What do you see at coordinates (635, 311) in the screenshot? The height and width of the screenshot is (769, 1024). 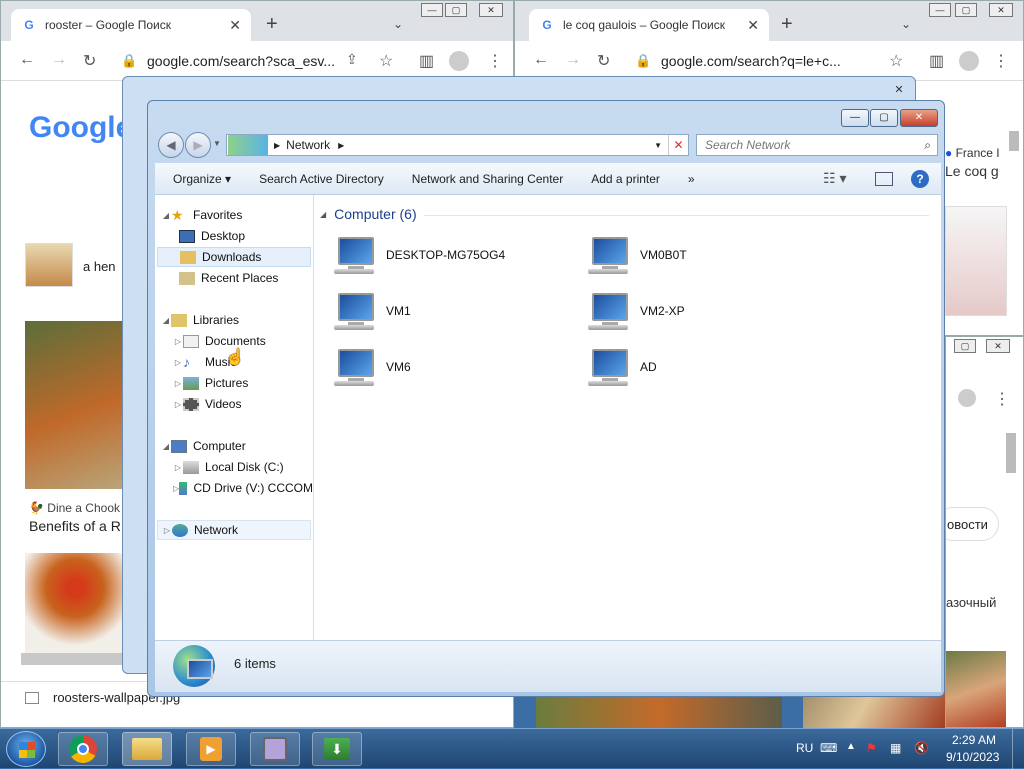 I see `computer-item: VM2-XP` at bounding box center [635, 311].